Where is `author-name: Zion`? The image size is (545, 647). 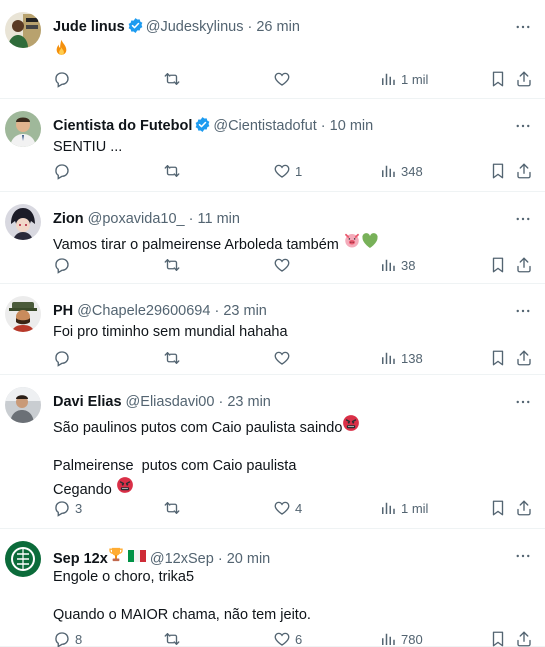 author-name: Zion is located at coordinates (68, 219).